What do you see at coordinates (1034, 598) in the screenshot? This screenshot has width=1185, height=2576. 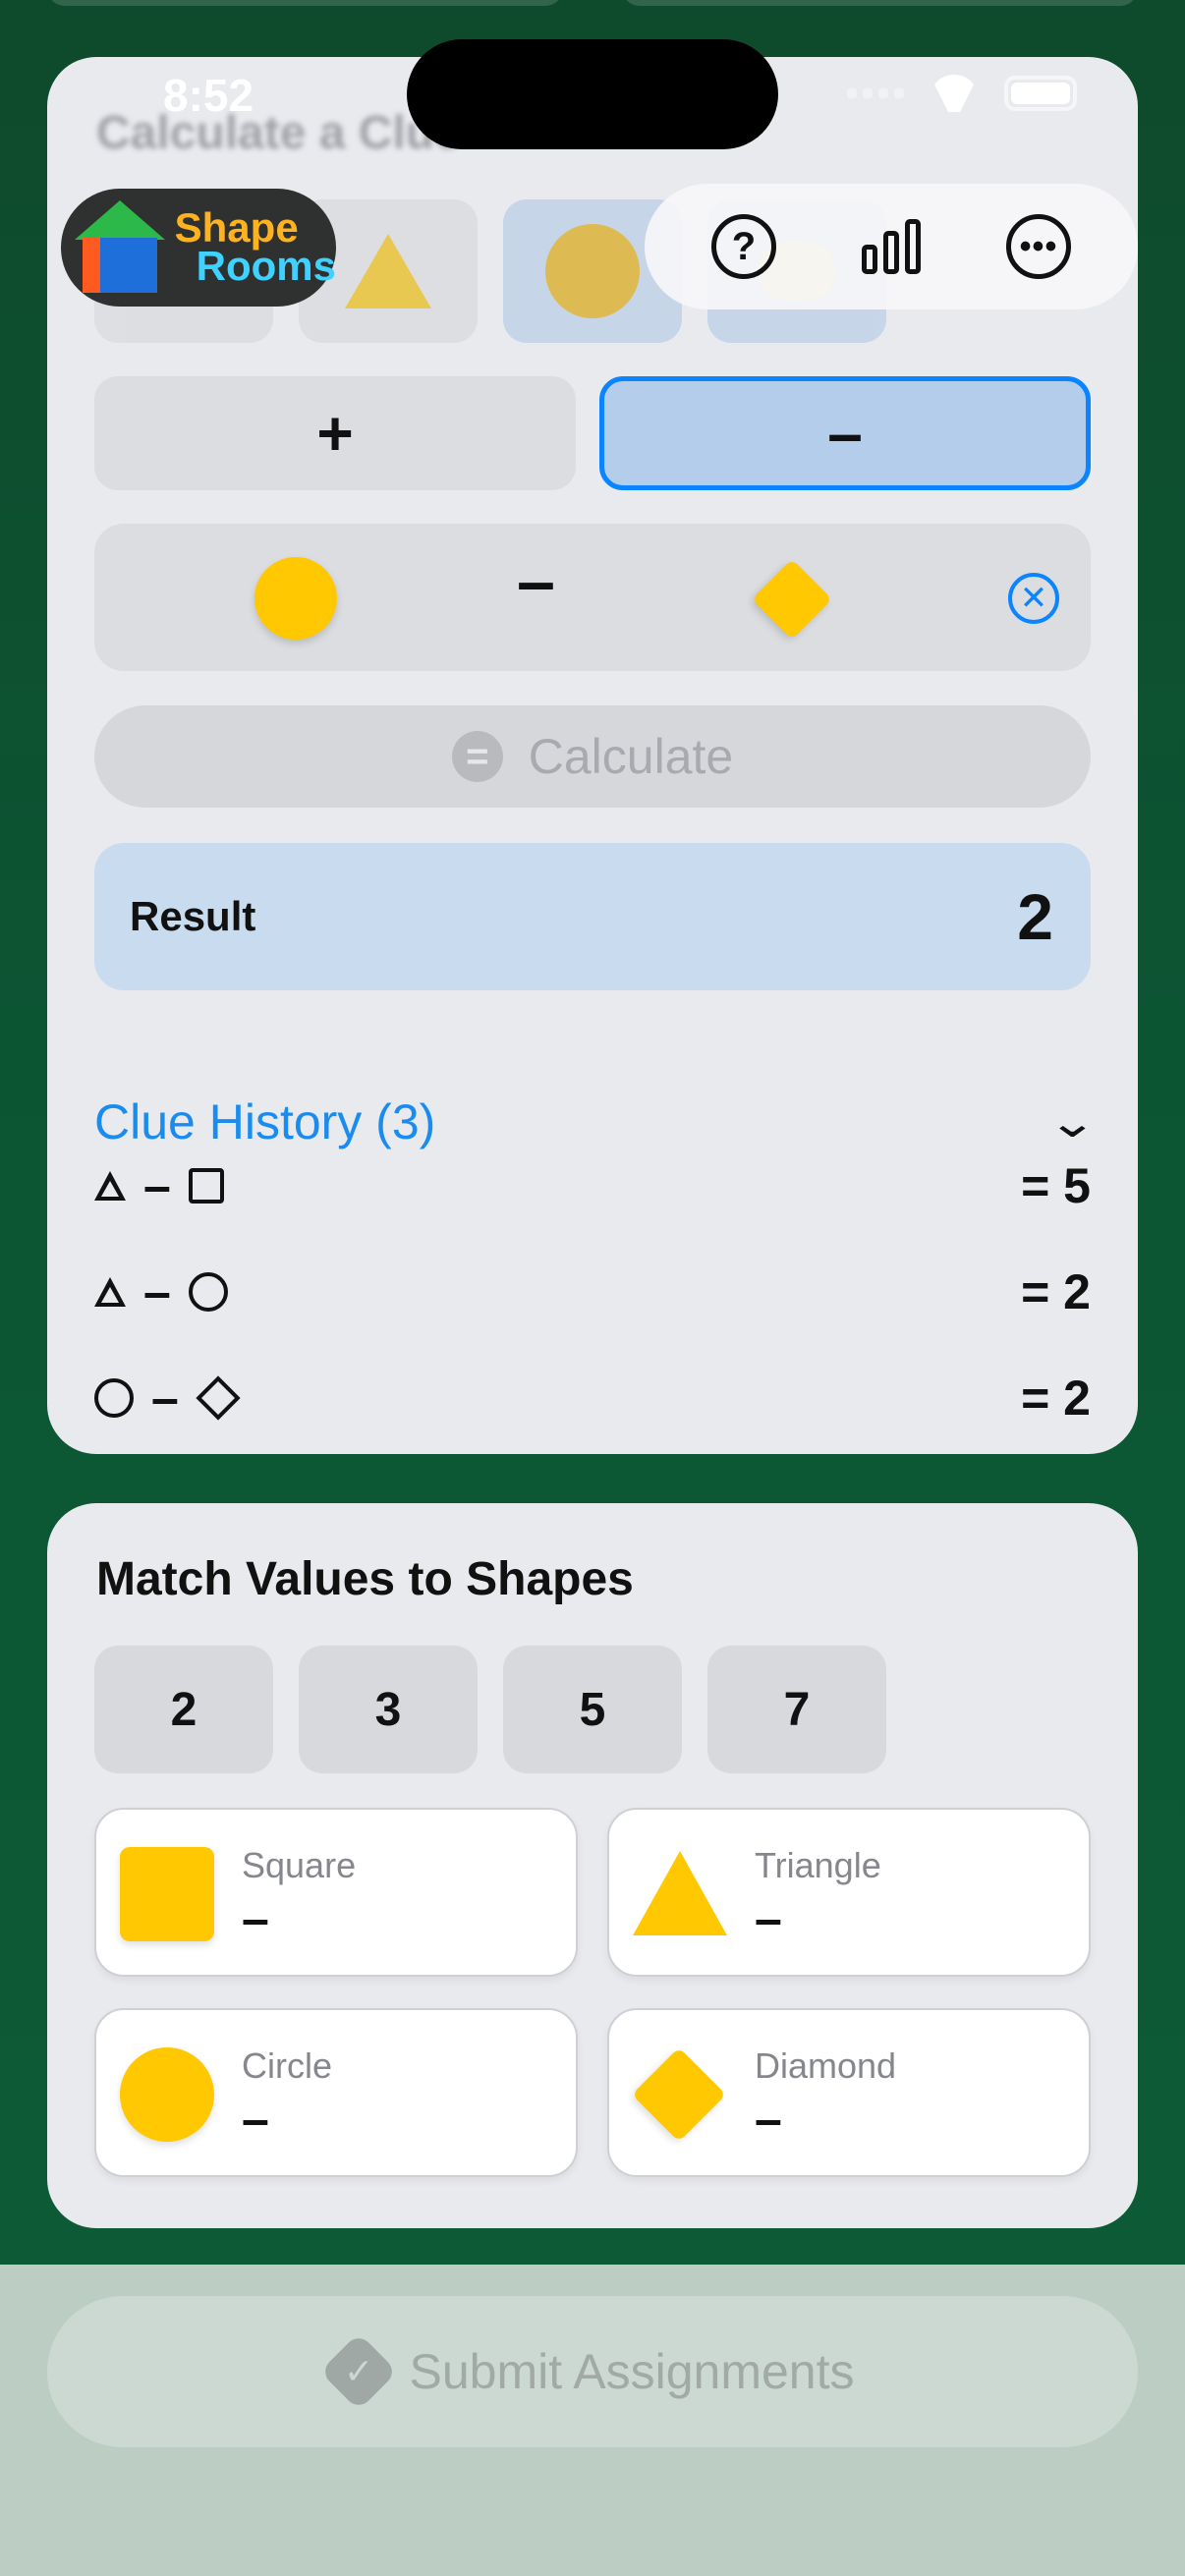 I see `clear-expression-icon: ✕` at bounding box center [1034, 598].